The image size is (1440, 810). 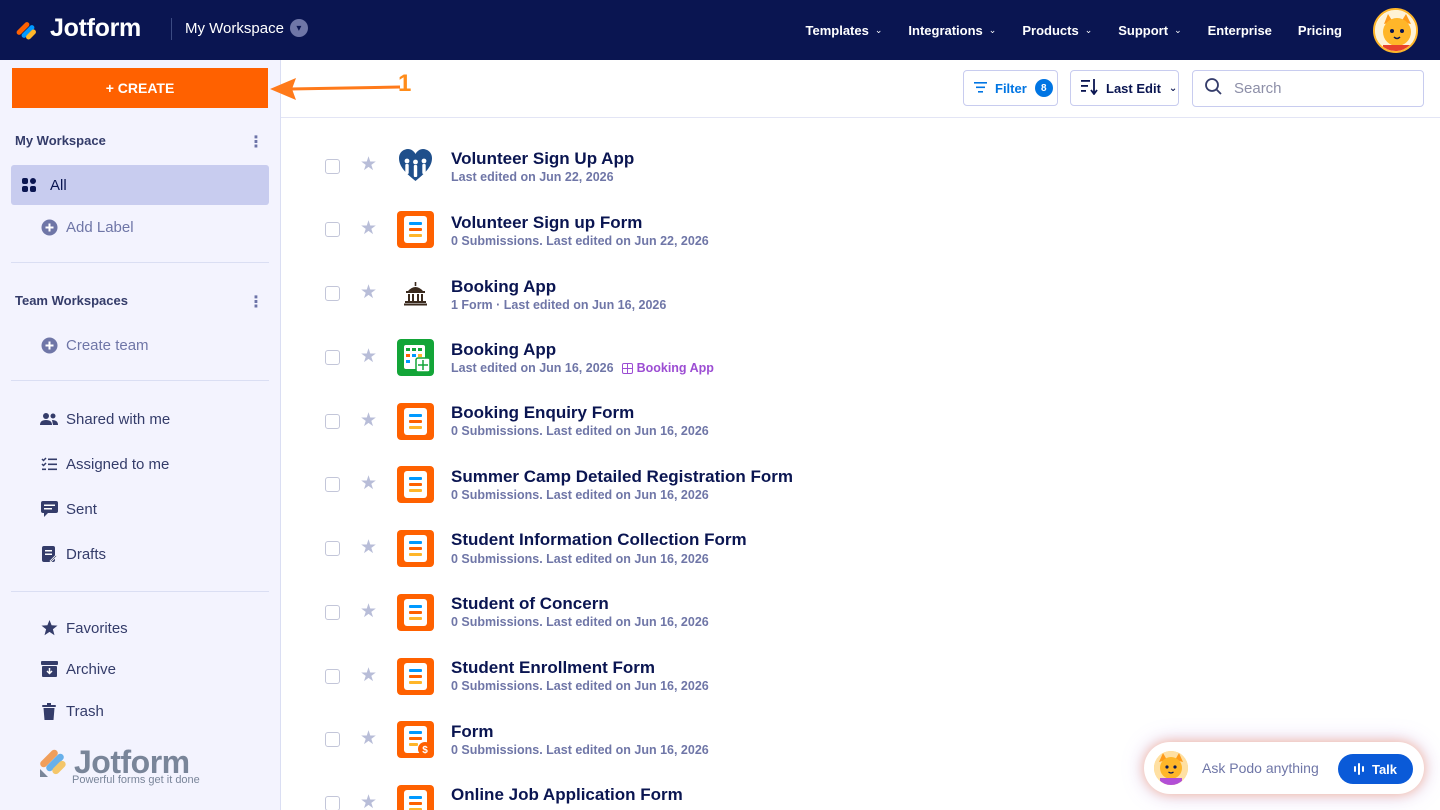 What do you see at coordinates (1010, 88) in the screenshot?
I see `filter-button: Filter 8` at bounding box center [1010, 88].